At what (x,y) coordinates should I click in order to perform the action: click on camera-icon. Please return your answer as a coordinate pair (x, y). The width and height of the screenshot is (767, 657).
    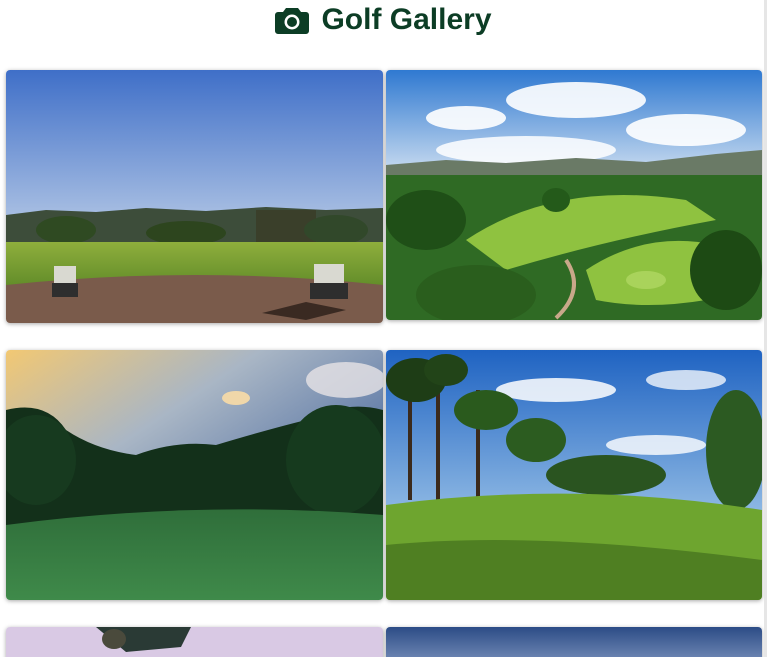
    Looking at the image, I should click on (292, 20).